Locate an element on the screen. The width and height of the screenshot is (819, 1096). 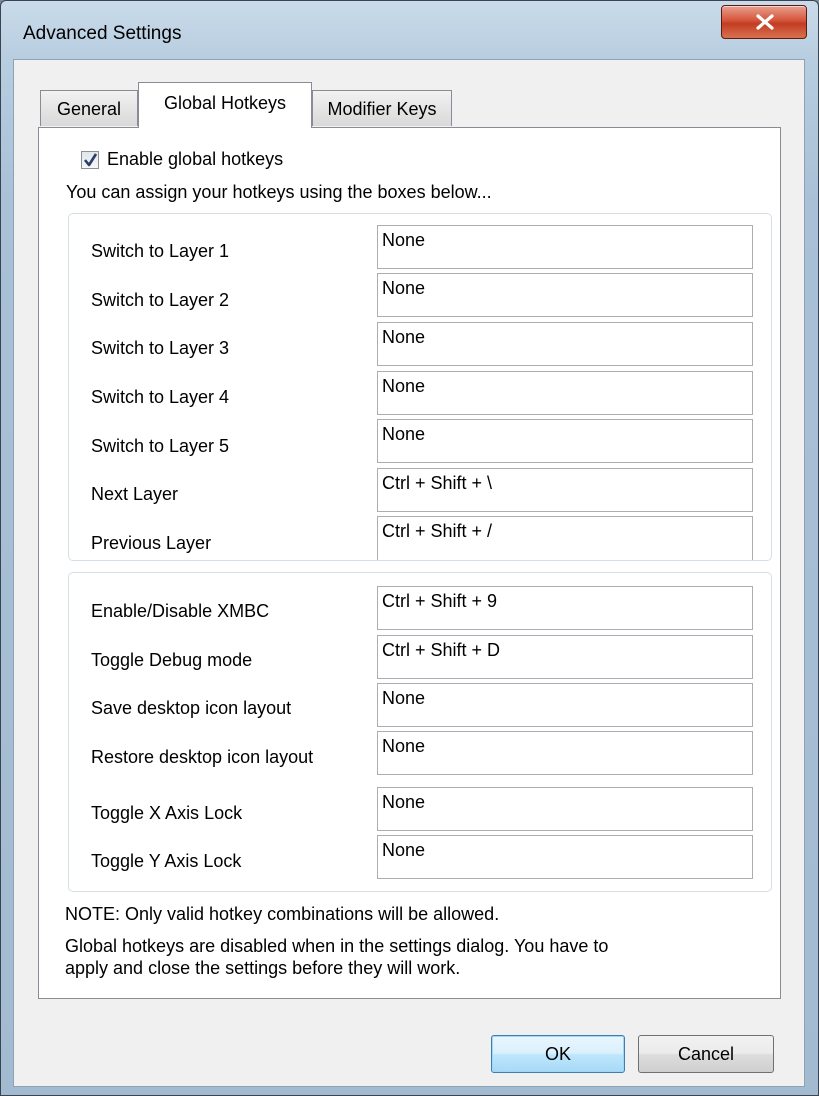
close-button is located at coordinates (764, 22).